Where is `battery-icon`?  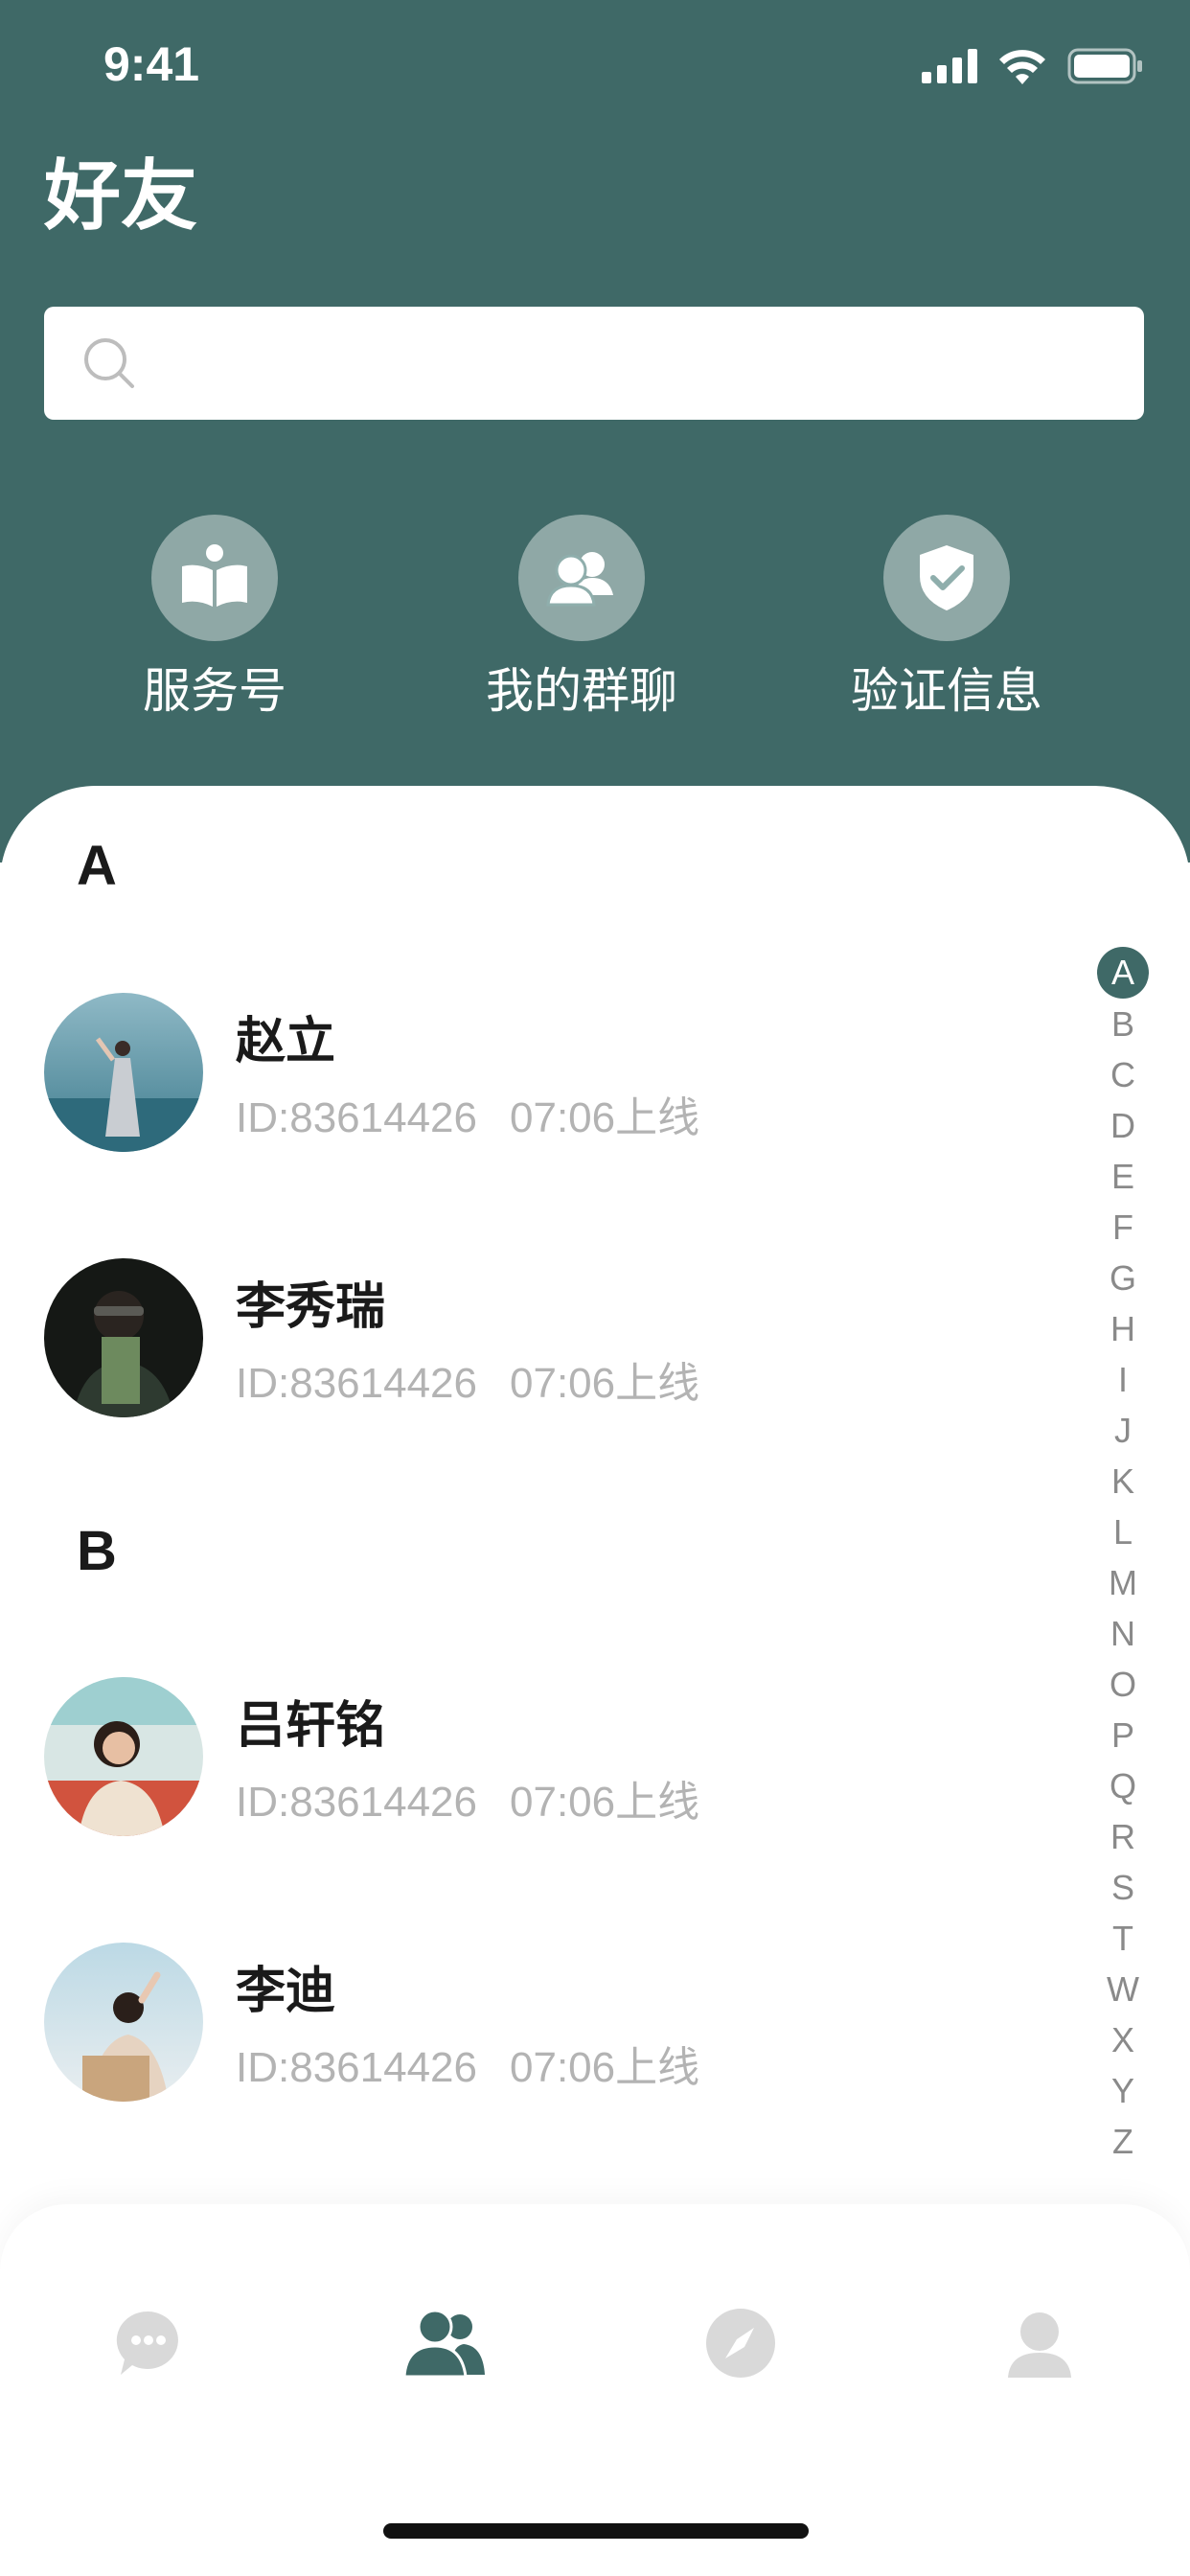
battery-icon is located at coordinates (1104, 66).